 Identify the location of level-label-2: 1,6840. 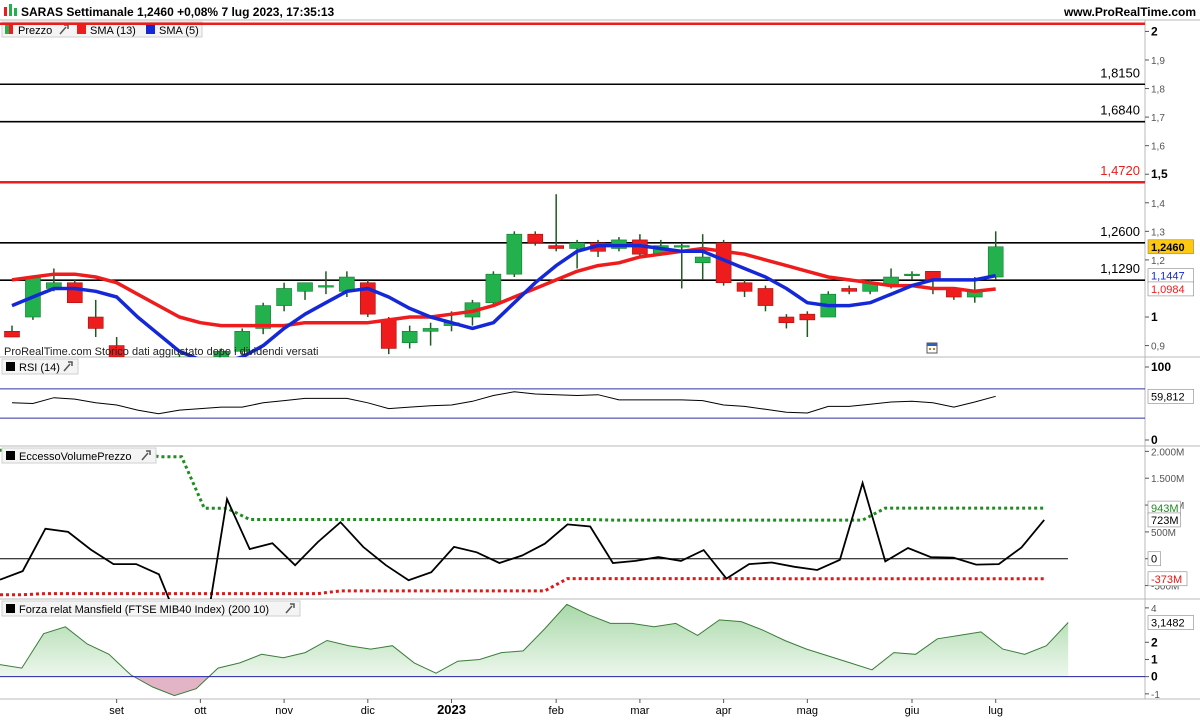
(1120, 110).